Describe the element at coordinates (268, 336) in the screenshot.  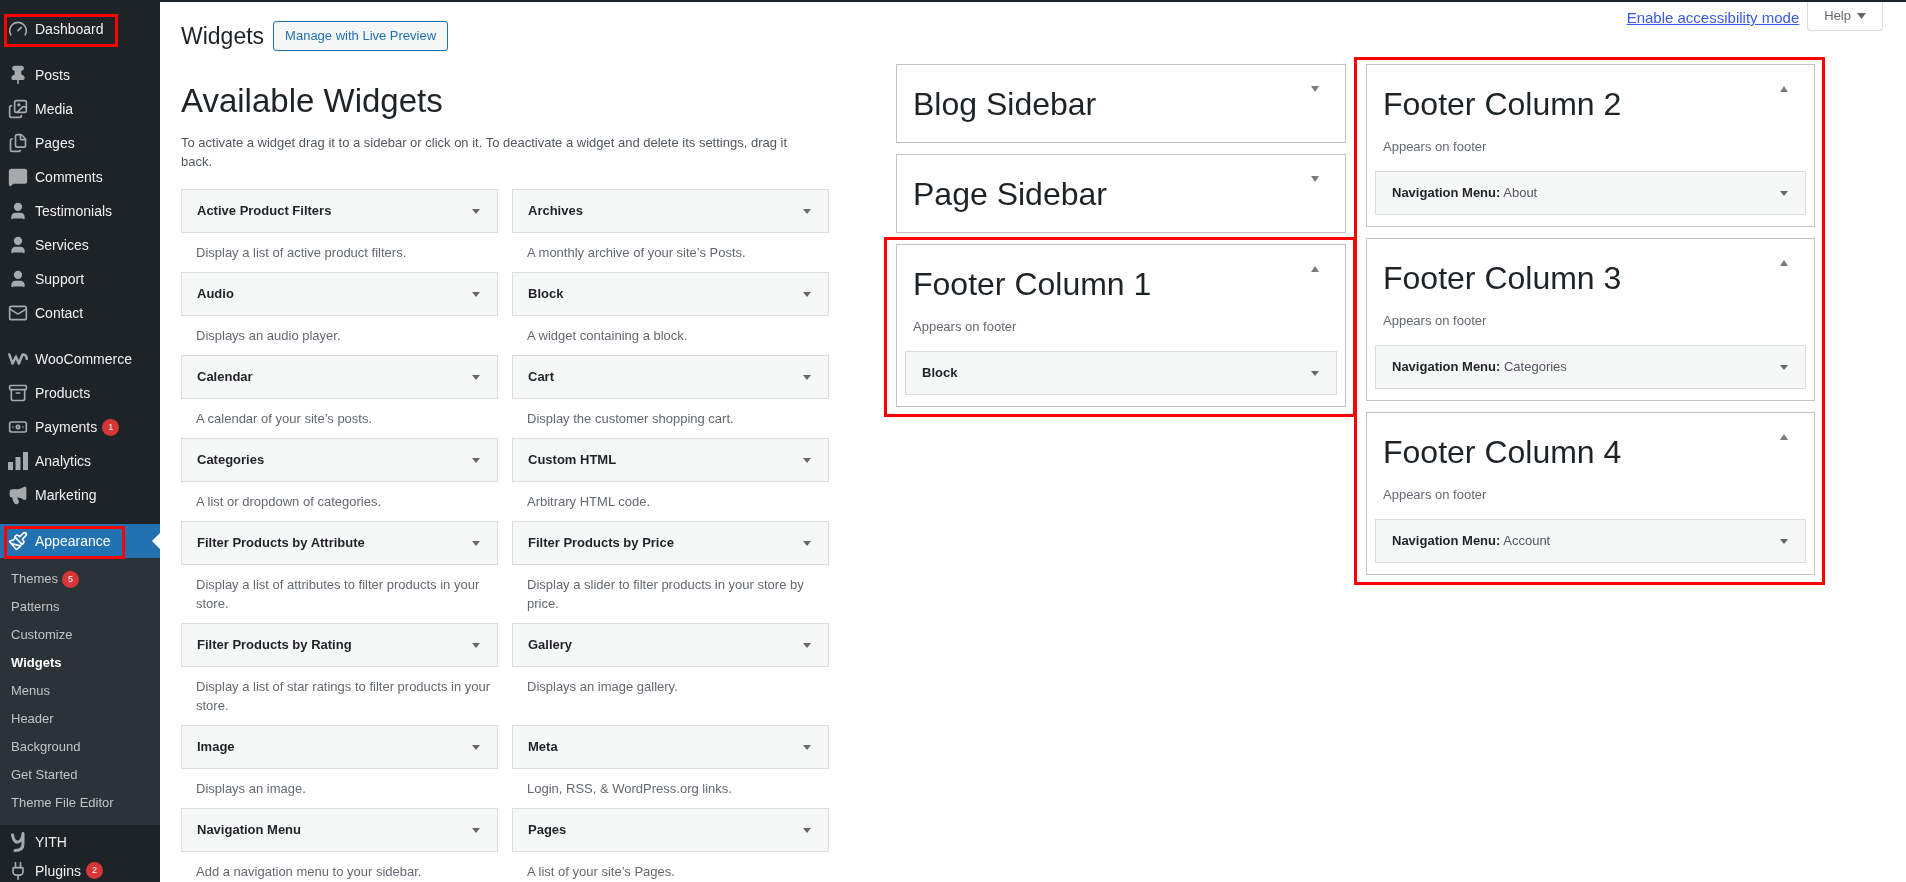
I see `widget-description: Displays an audio player.` at that location.